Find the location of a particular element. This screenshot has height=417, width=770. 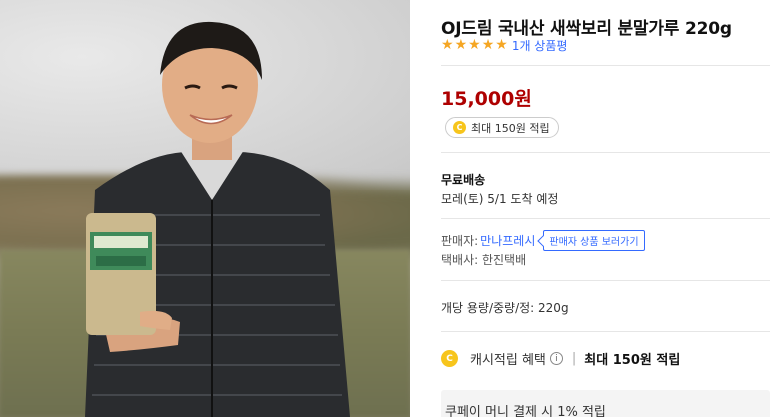

shipping-title: 무료배송 is located at coordinates (463, 180).